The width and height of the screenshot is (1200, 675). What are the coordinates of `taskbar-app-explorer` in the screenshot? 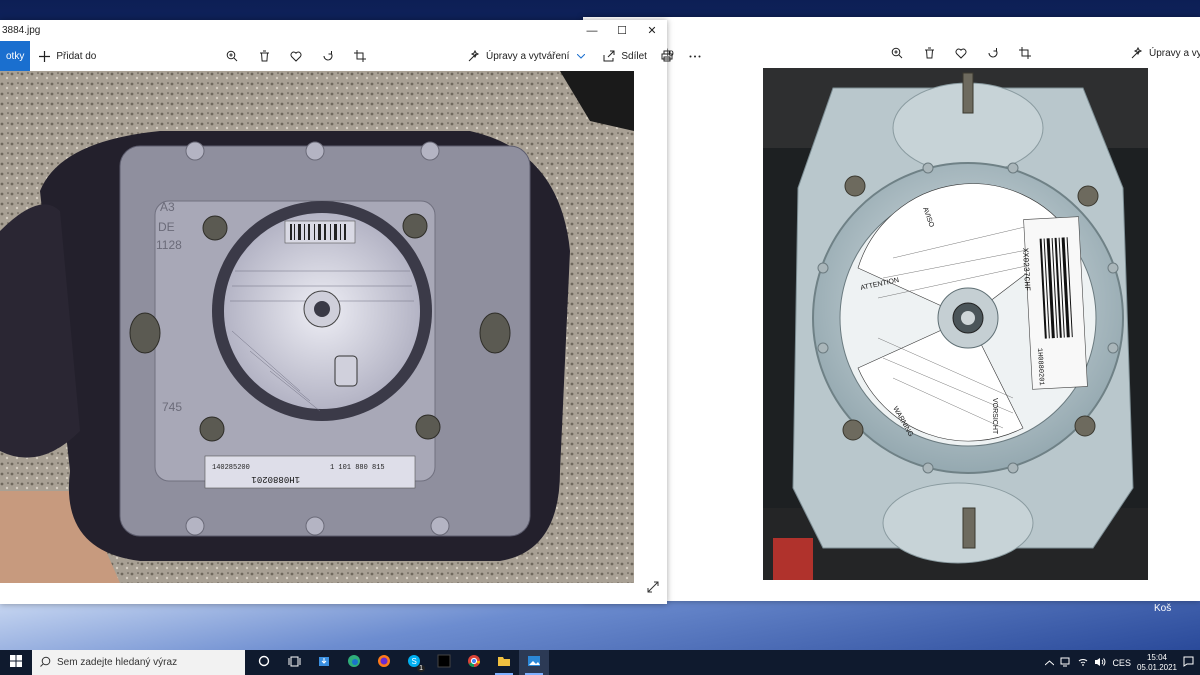 It's located at (504, 662).